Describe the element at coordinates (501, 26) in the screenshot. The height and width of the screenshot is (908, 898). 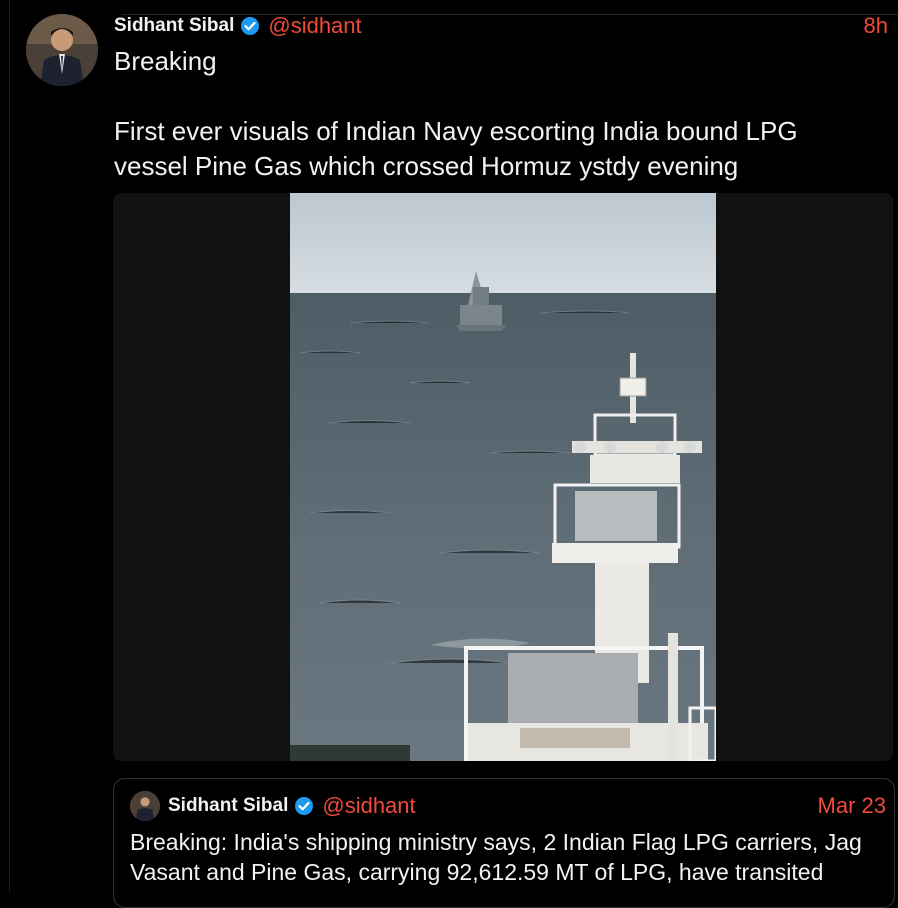
I see `tweet-header: Sidhant Sibal @sidhant 8h` at that location.